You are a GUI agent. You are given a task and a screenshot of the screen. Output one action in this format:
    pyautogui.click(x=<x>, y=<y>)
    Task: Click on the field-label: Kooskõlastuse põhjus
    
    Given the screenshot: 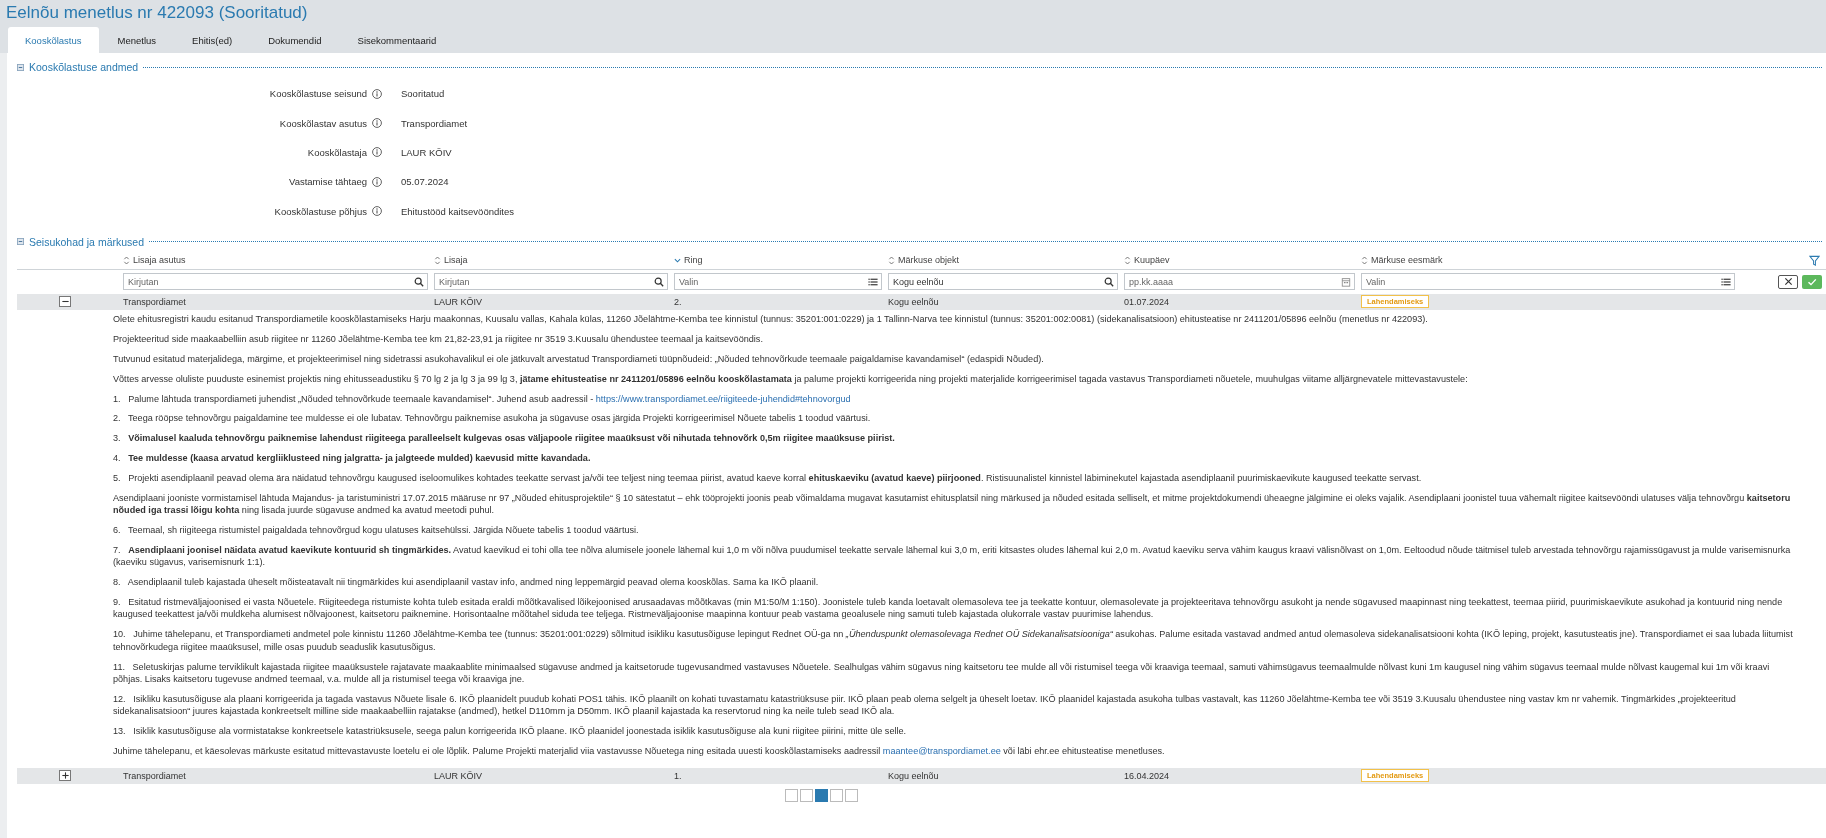 What is the action you would take?
    pyautogui.click(x=320, y=211)
    